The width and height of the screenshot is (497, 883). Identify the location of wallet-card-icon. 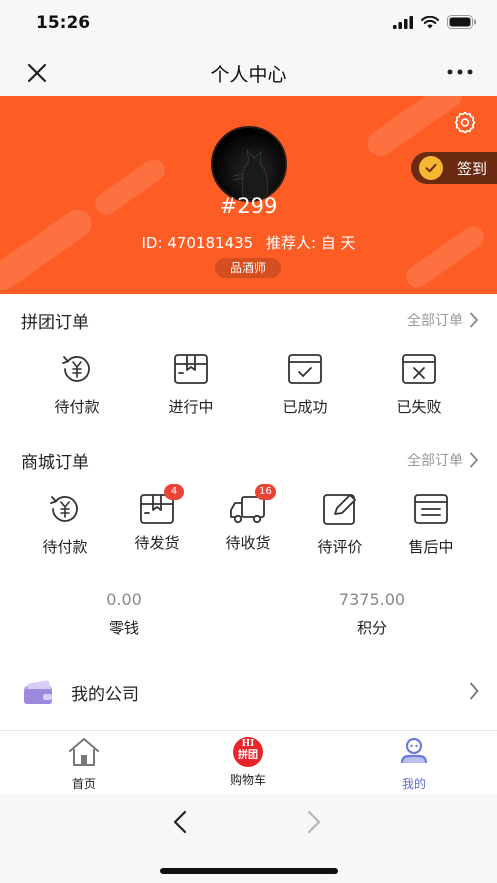
(38, 692).